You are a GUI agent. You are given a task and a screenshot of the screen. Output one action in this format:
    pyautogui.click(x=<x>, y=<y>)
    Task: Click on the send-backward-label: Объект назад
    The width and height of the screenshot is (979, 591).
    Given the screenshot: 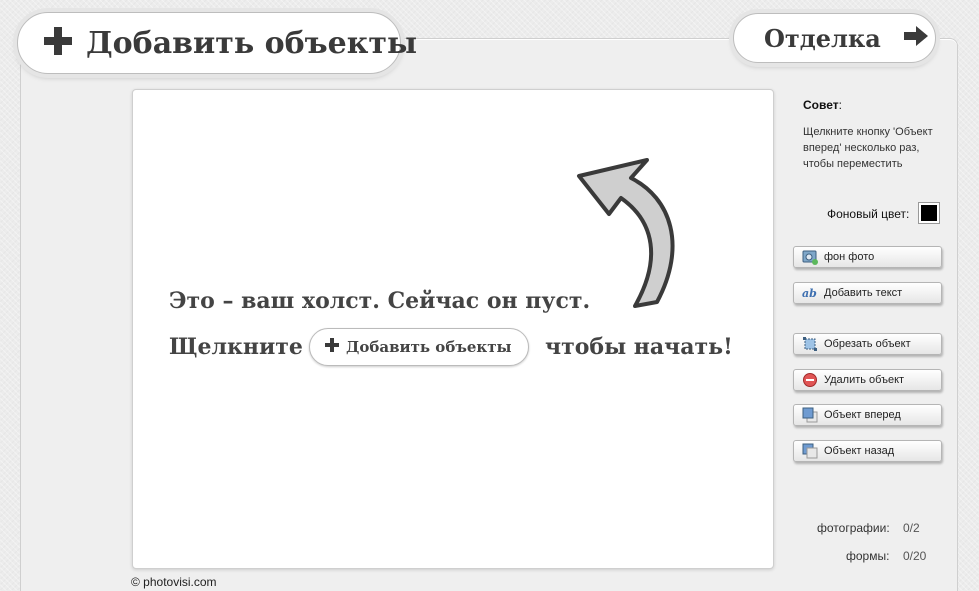 What is the action you would take?
    pyautogui.click(x=859, y=451)
    